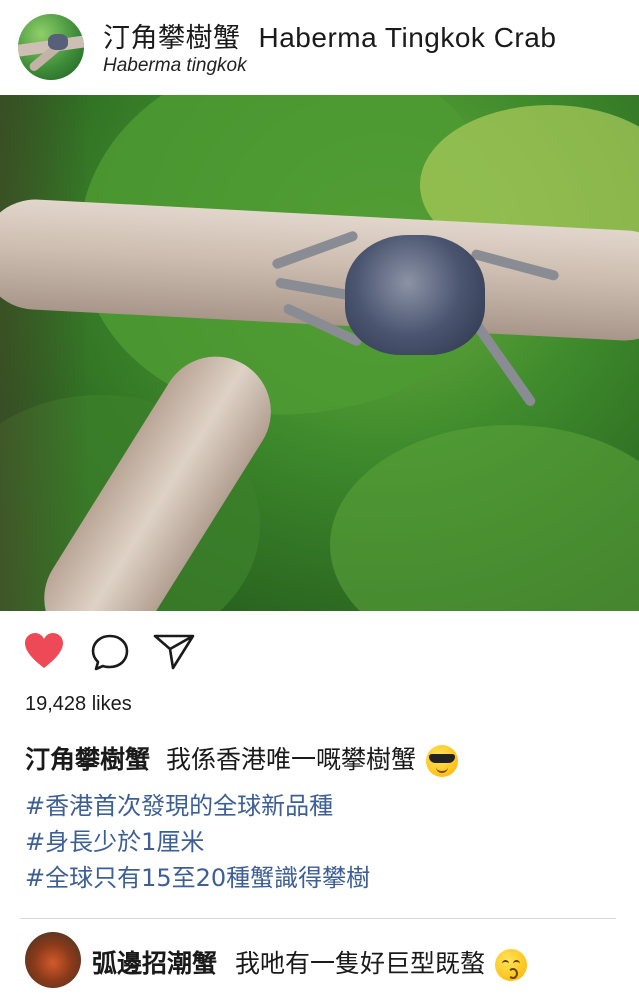  Describe the element at coordinates (318, 918) in the screenshot. I see `divider` at that location.